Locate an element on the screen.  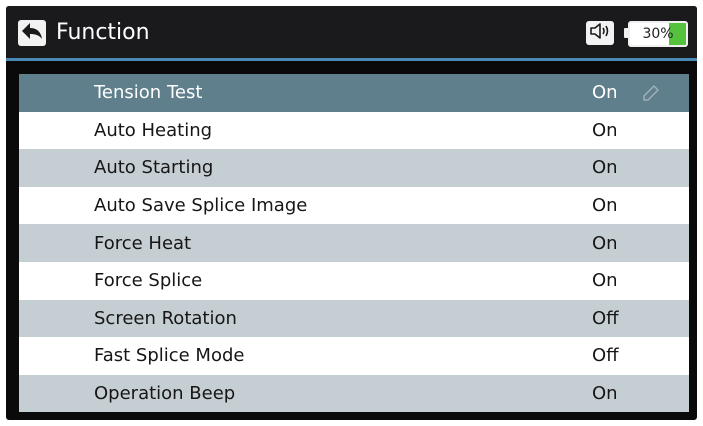
setting-label: Auto Starting is located at coordinates (154, 168).